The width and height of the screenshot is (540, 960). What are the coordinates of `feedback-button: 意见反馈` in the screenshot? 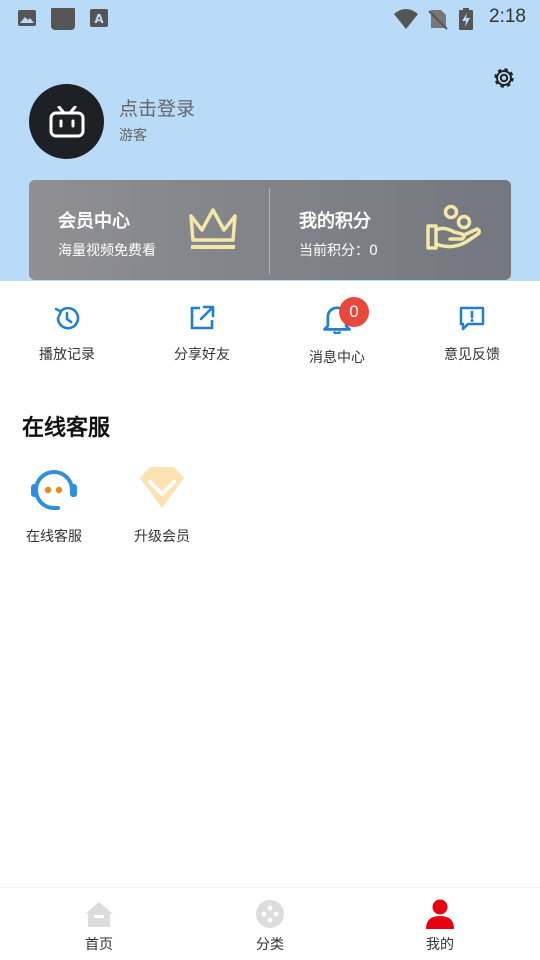 It's located at (472, 336).